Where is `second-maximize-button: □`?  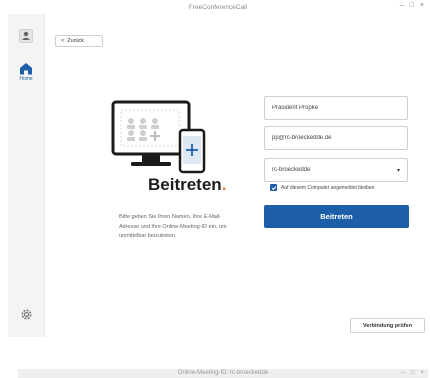 second-maximize-button: □ is located at coordinates (413, 373).